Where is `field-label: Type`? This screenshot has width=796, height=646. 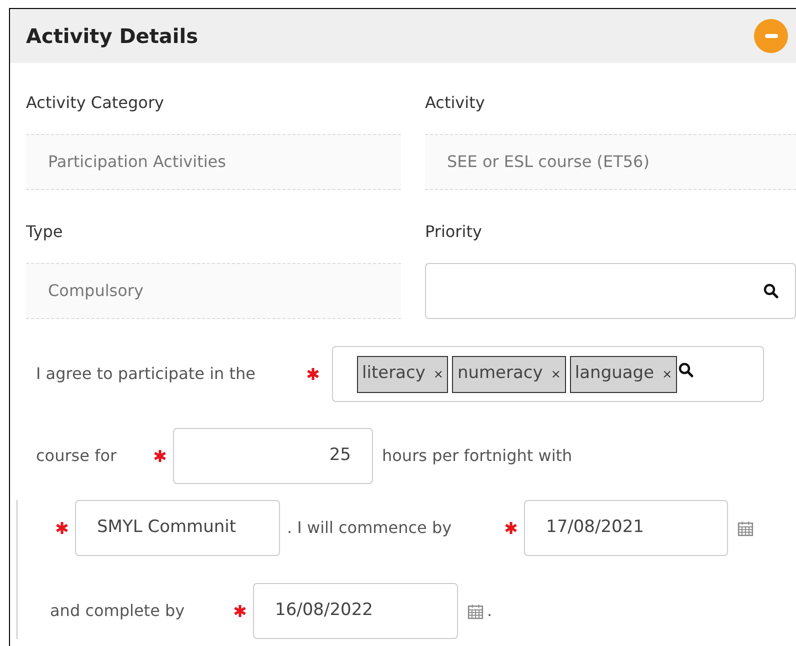
field-label: Type is located at coordinates (45, 232).